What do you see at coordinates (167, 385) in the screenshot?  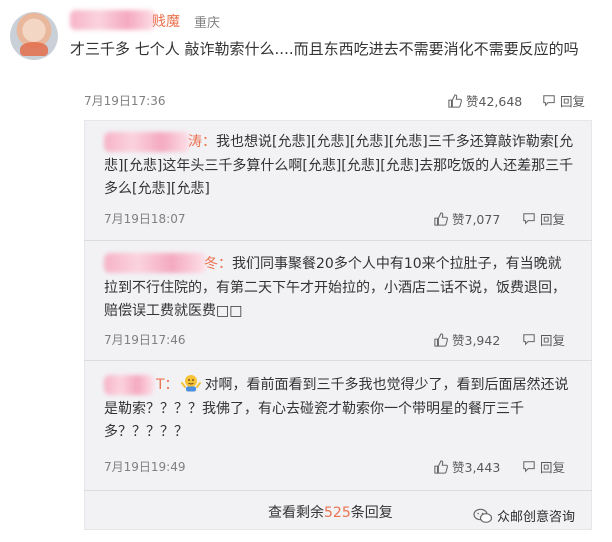 I see `reply-3-name-tail: T：` at bounding box center [167, 385].